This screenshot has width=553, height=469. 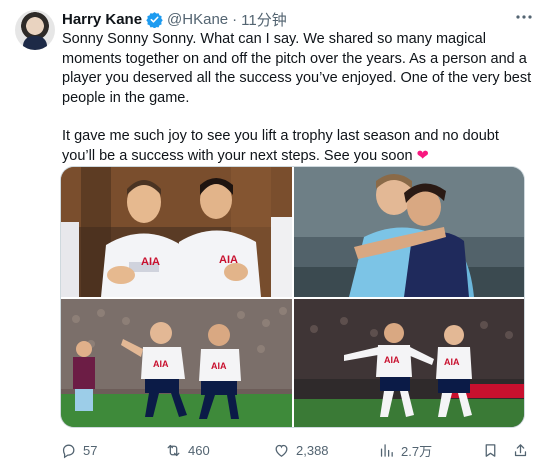 I want to click on bookmark-button, so click(x=490, y=450).